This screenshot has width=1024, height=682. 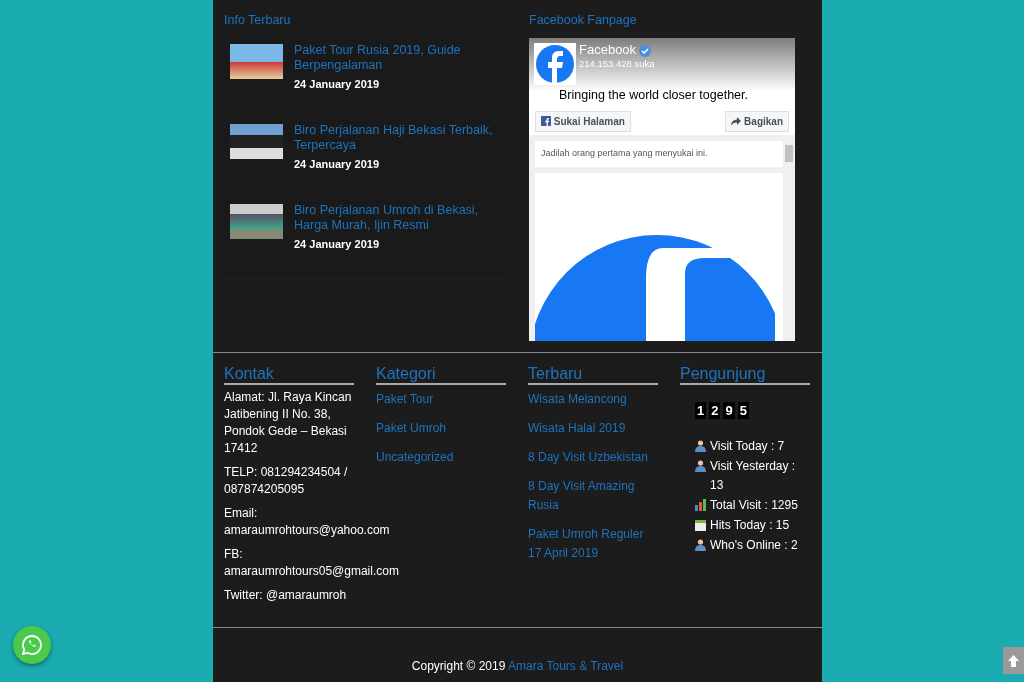 I want to click on visitor-stat: Hits Today : 15, so click(x=750, y=525).